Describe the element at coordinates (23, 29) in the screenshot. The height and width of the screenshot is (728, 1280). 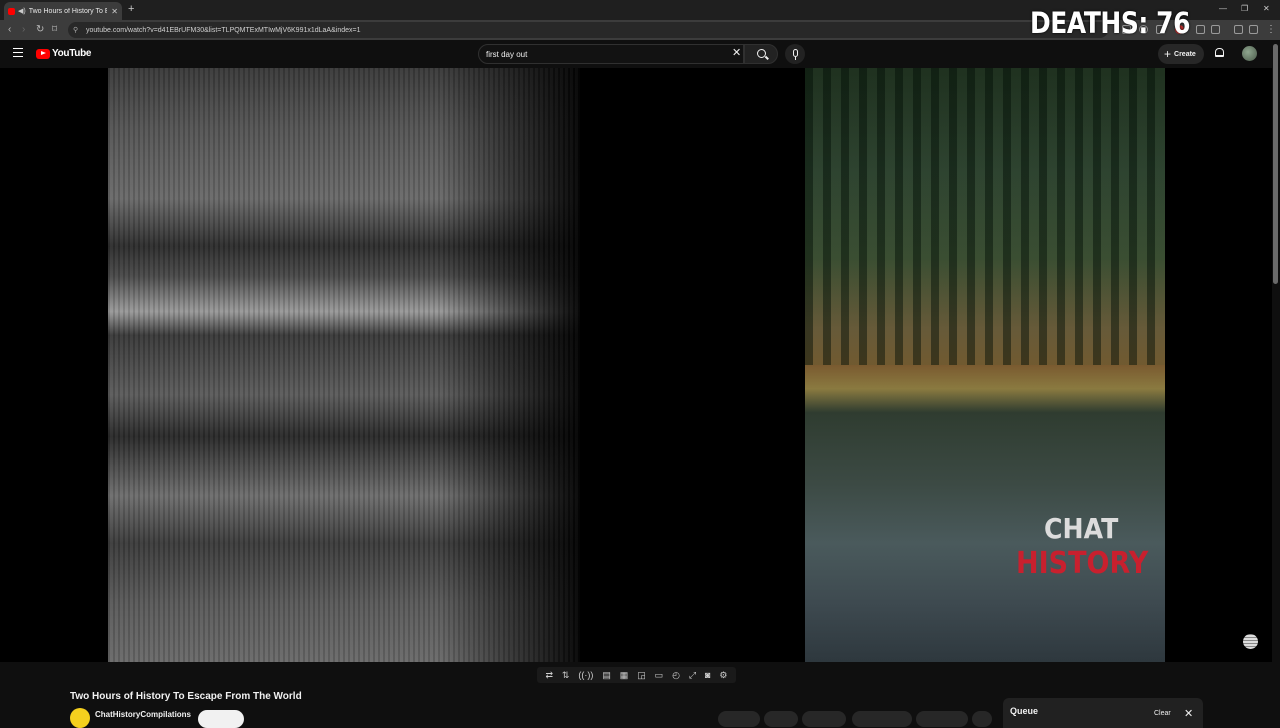
I see `forward-icon: ›` at that location.